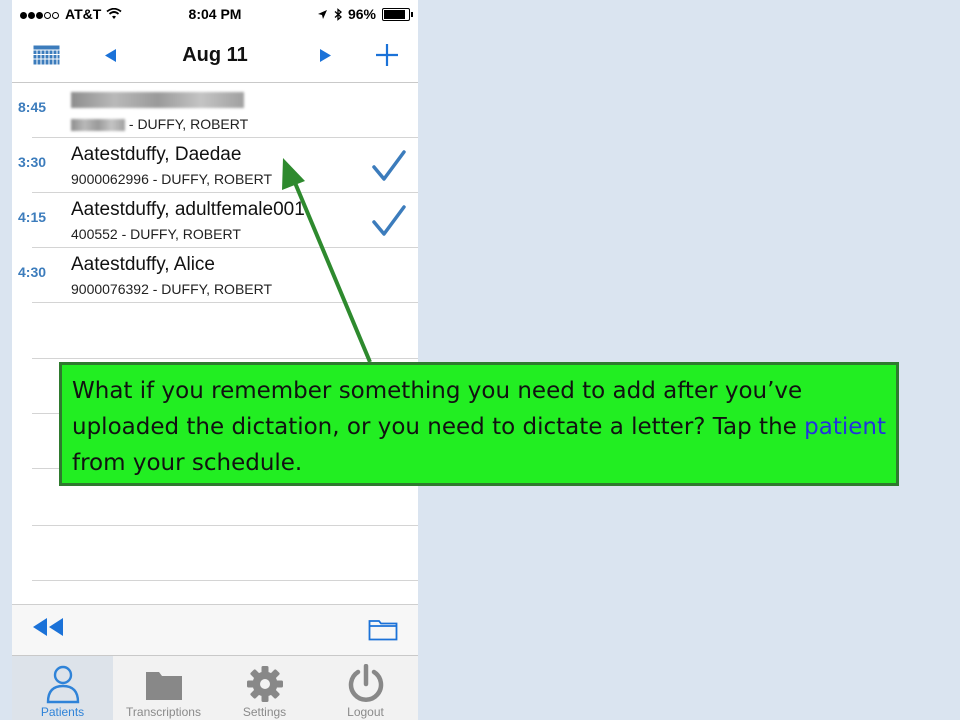 This screenshot has width=960, height=720. I want to click on plus-icon, so click(387, 55).